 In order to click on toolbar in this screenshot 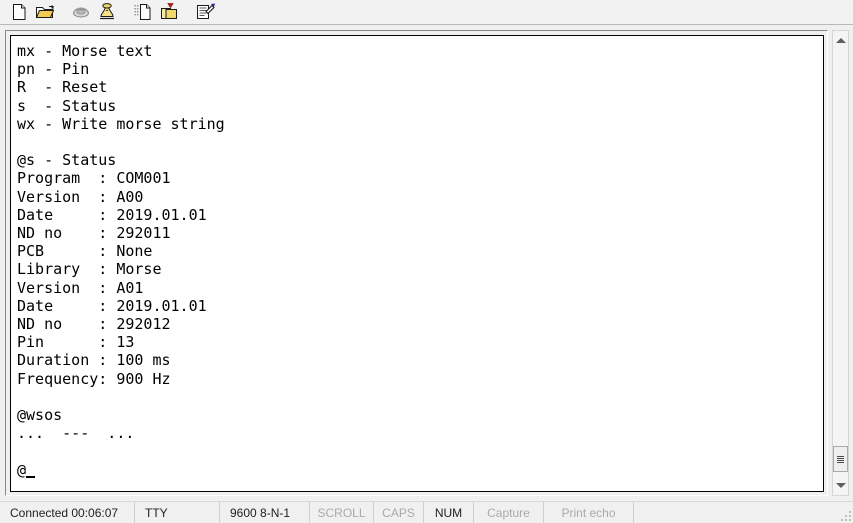, I will do `click(426, 12)`.